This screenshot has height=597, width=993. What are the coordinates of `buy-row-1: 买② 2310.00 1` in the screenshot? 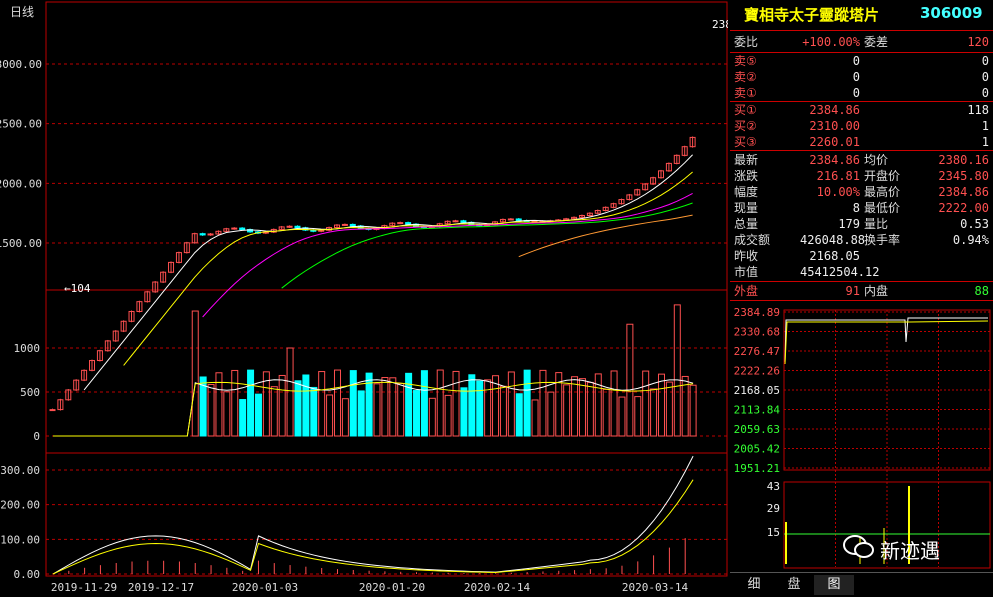 It's located at (861, 126).